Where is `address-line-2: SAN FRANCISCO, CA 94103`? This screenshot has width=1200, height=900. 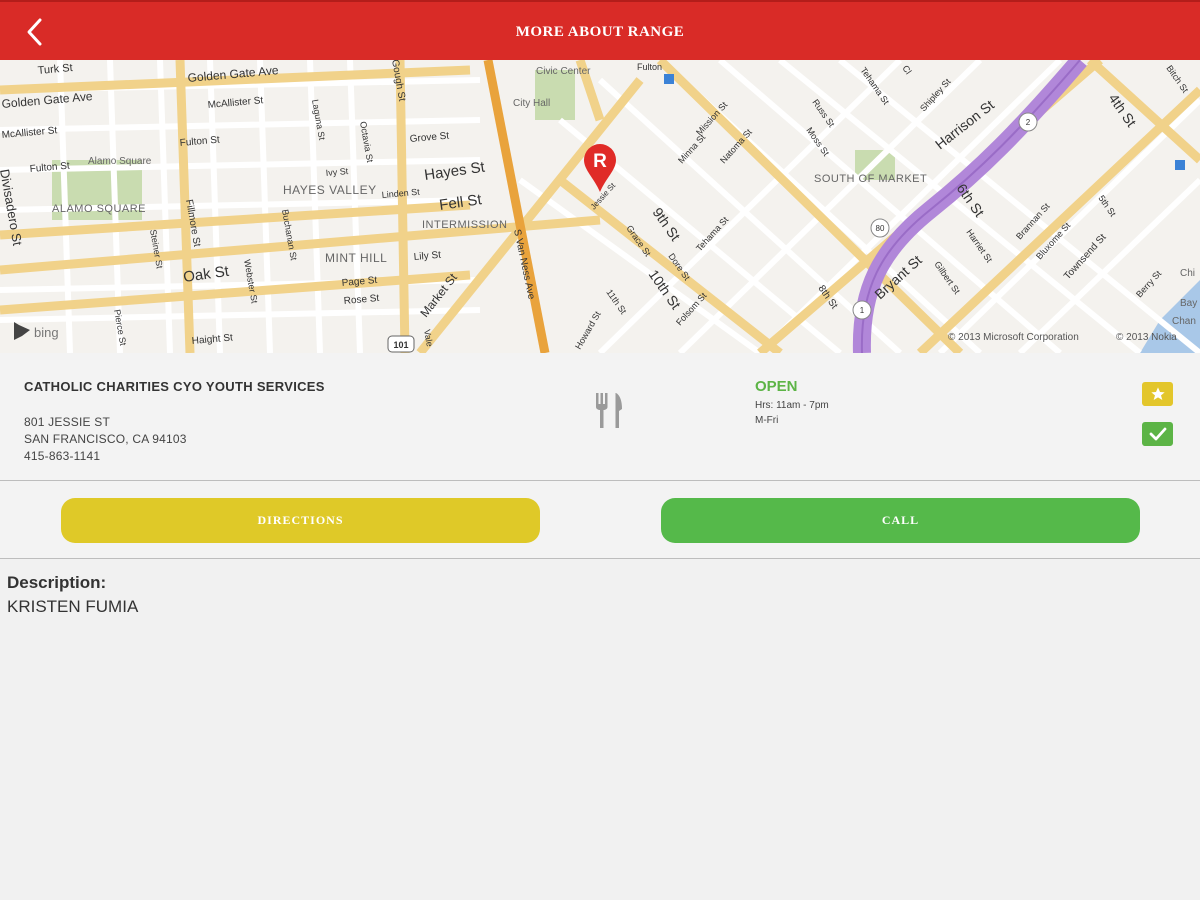
address-line-2: SAN FRANCISCO, CA 94103 is located at coordinates (105, 439).